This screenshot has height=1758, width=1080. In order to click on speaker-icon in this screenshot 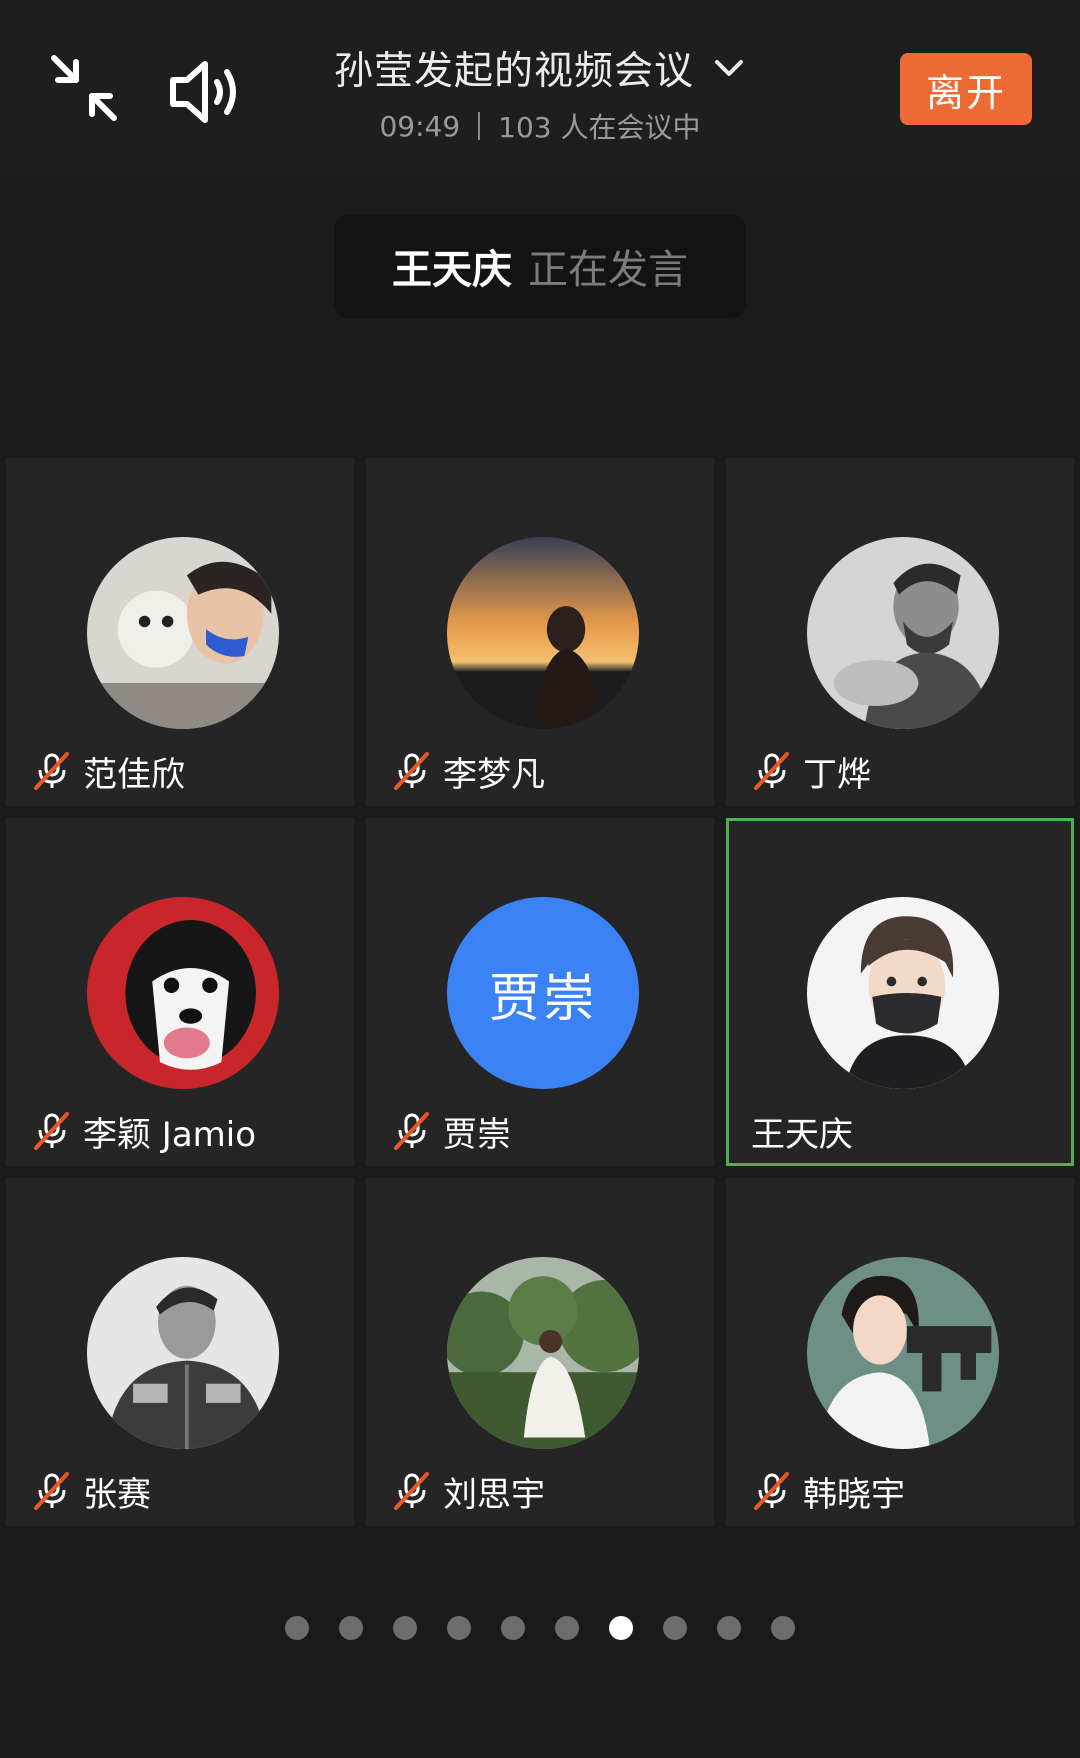, I will do `click(205, 92)`.